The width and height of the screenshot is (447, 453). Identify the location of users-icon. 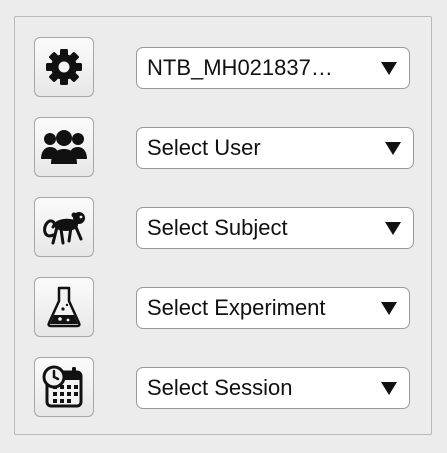
(64, 147).